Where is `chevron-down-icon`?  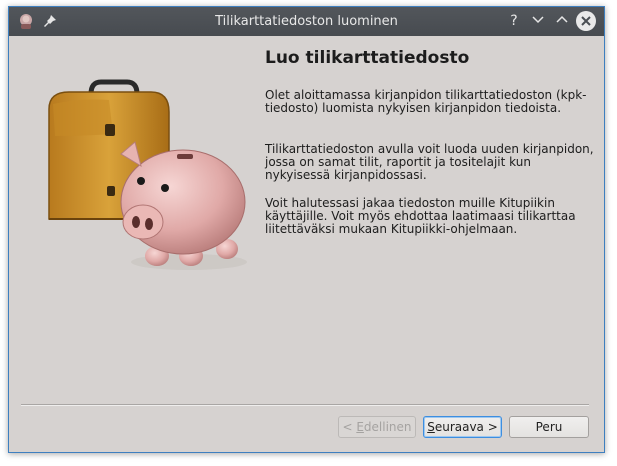 chevron-down-icon is located at coordinates (538, 20).